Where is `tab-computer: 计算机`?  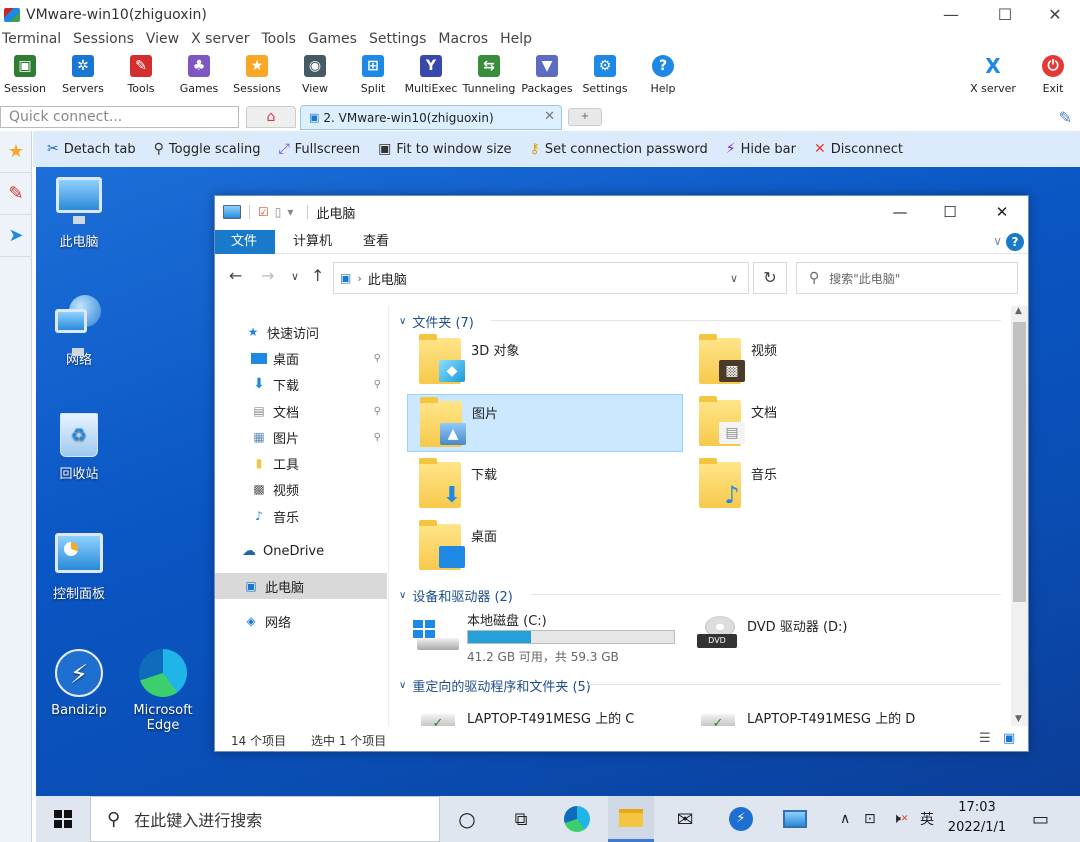 tab-computer: 计算机 is located at coordinates (312, 242).